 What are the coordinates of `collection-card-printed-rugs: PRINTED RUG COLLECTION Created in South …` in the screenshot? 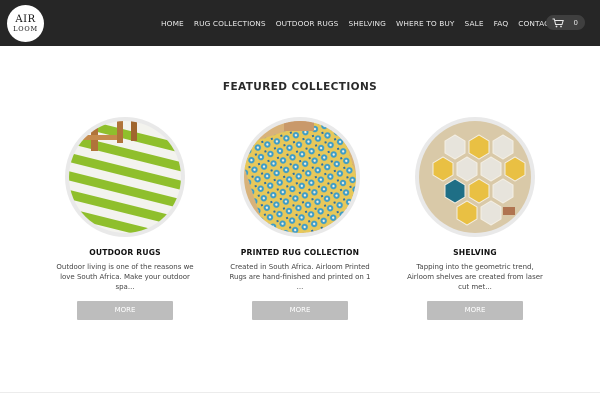 It's located at (300, 218).